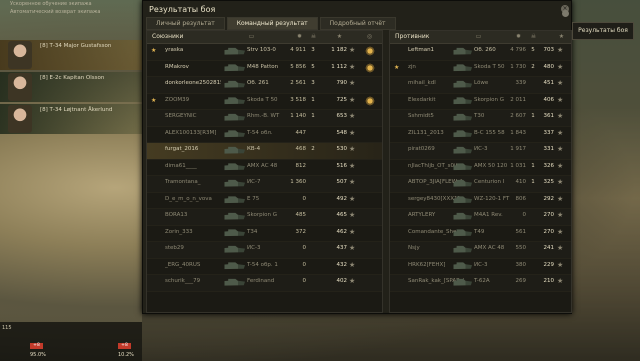  Describe the element at coordinates (252, 231) in the screenshot. I see `tank-name: T34` at that location.